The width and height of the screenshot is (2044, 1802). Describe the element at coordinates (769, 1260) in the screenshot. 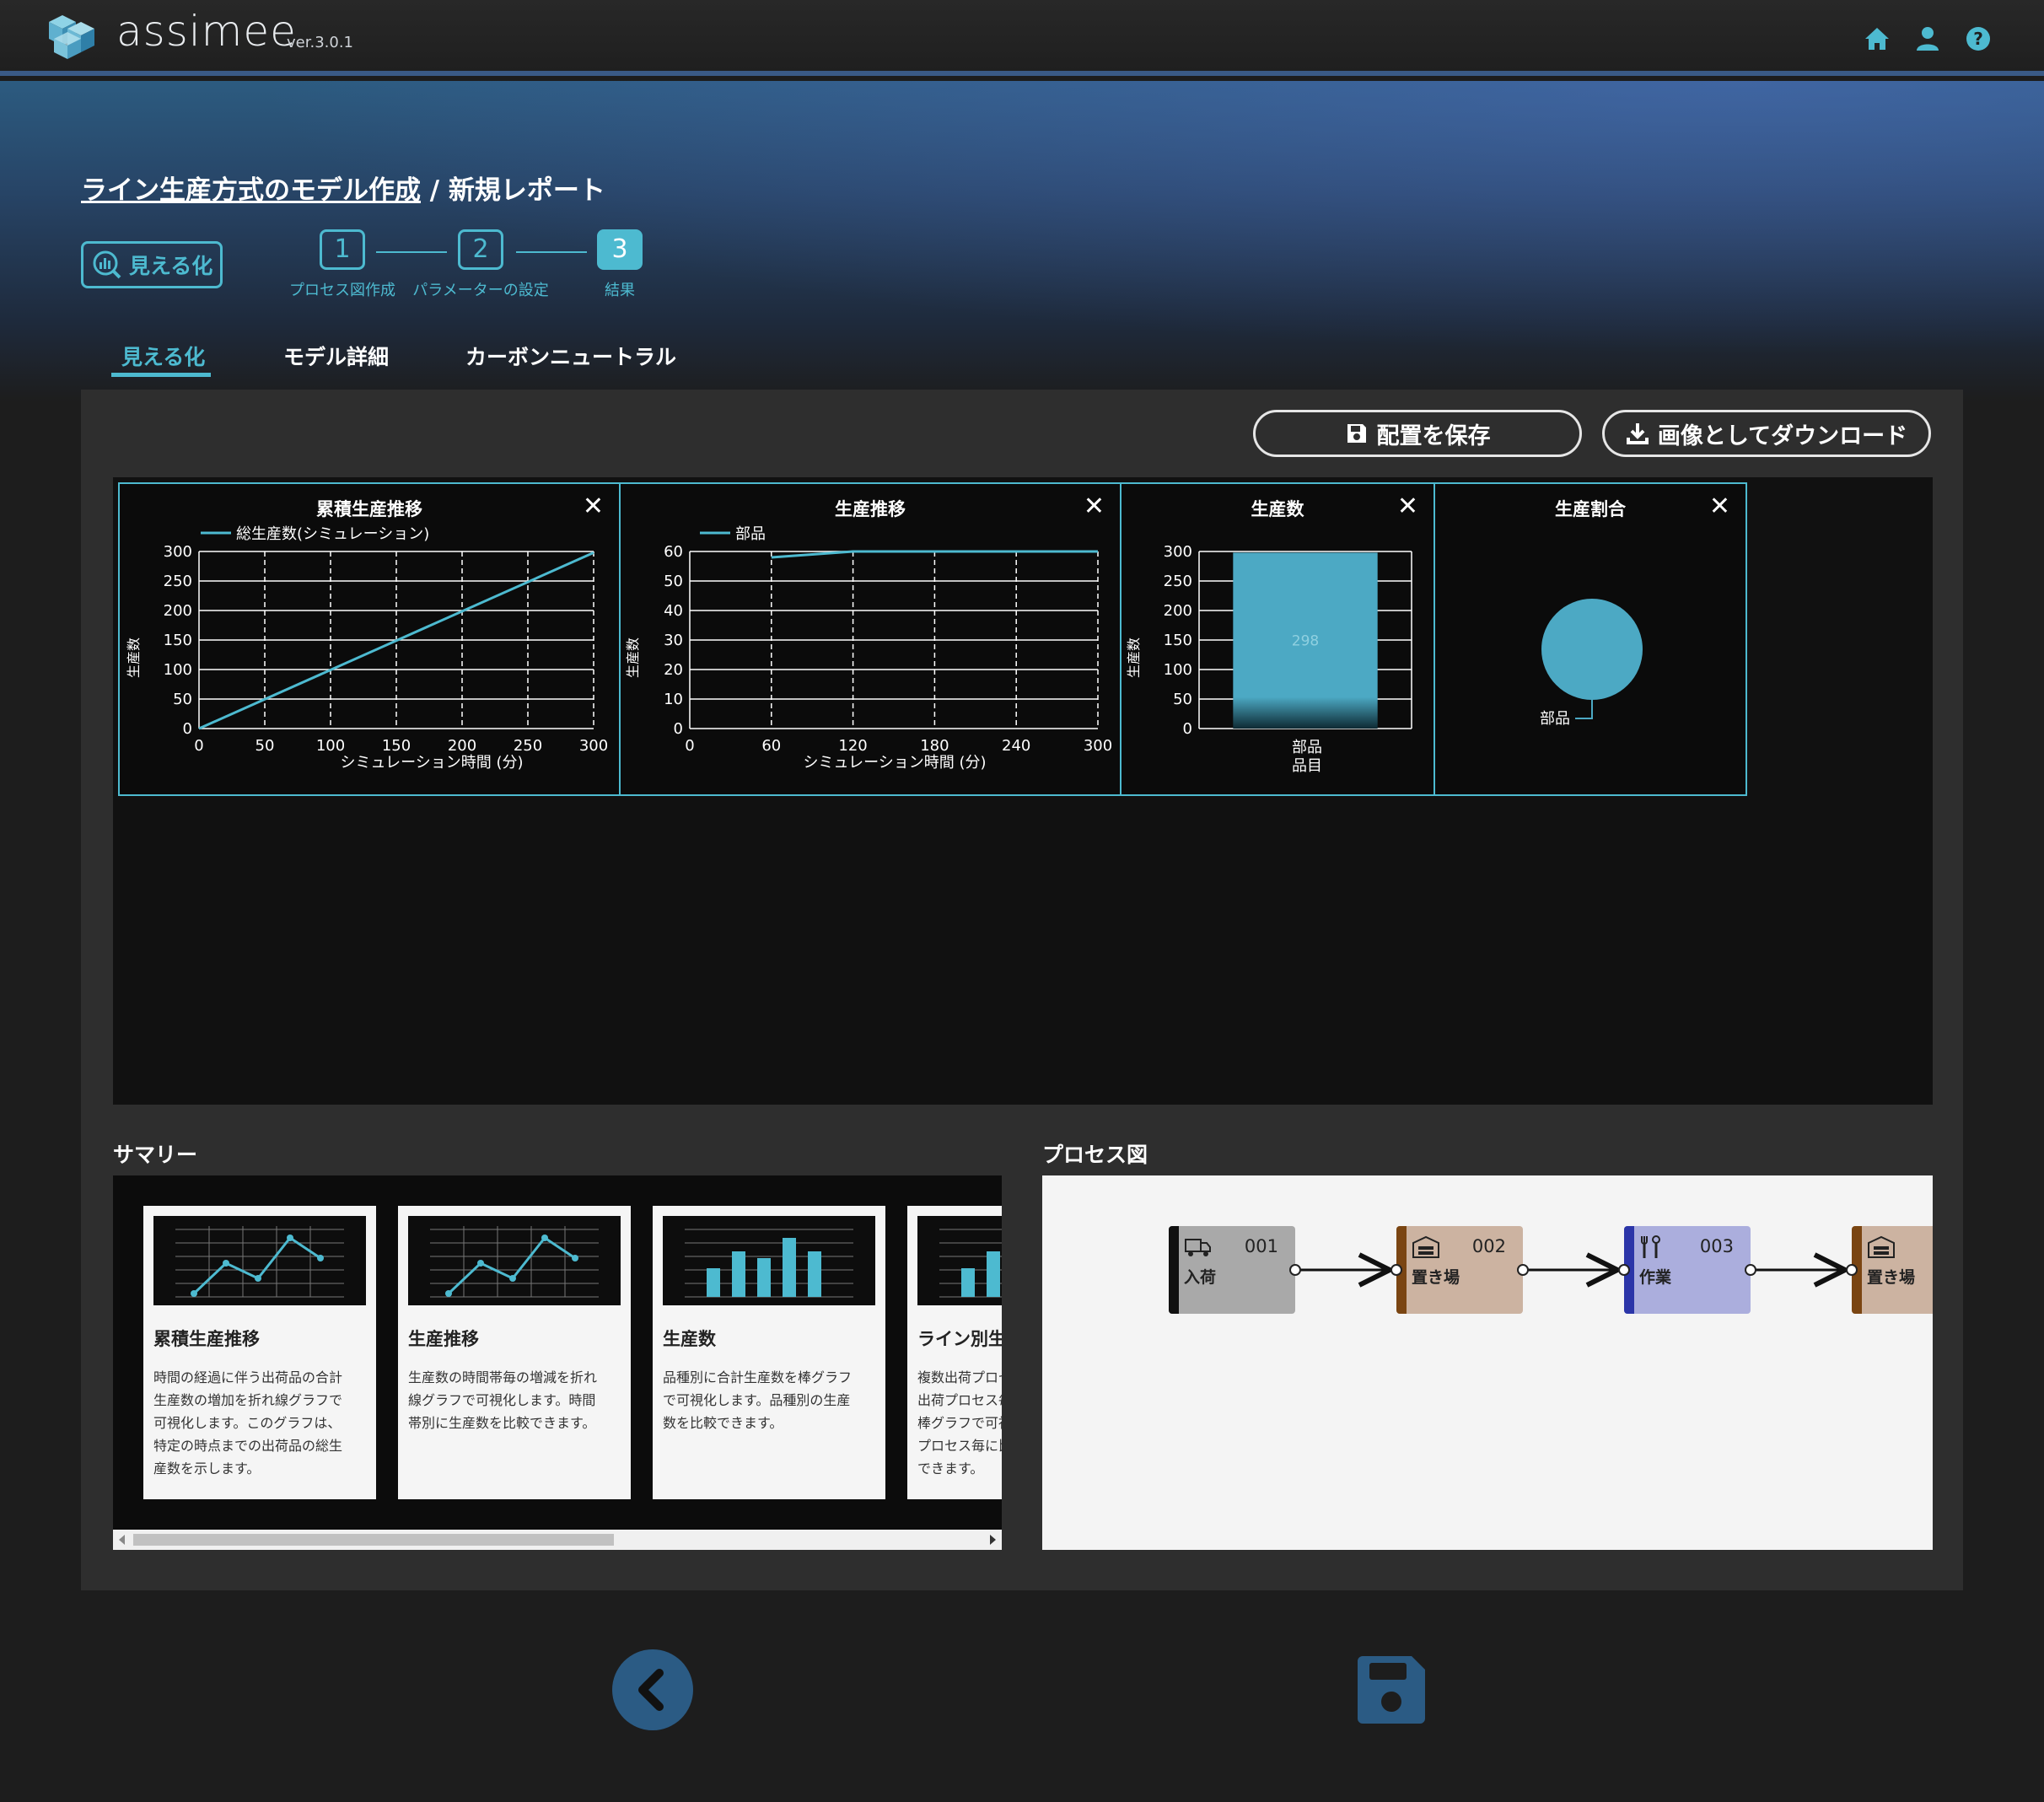

I see `bar-chart-thumbnail` at that location.